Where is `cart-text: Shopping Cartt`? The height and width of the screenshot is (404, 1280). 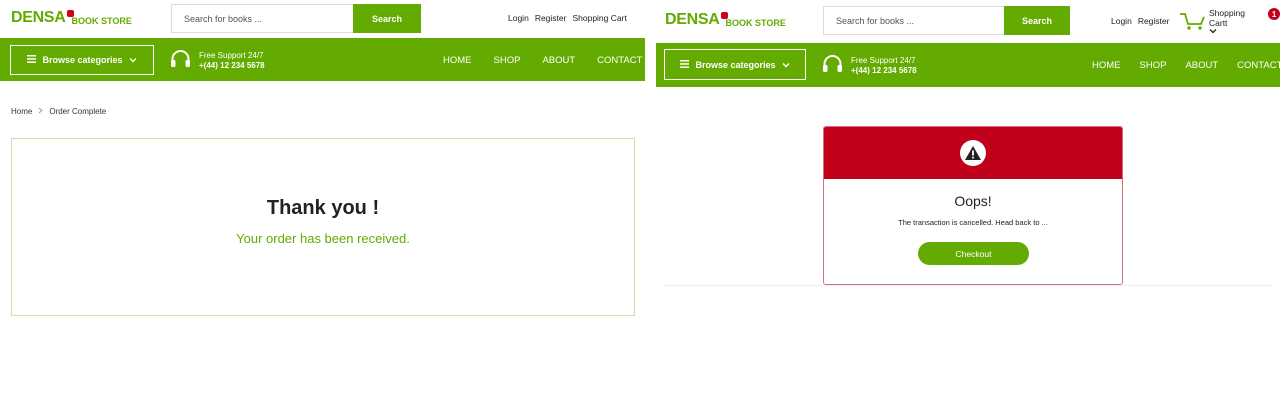 cart-text: Shopping Cartt is located at coordinates (1237, 22).